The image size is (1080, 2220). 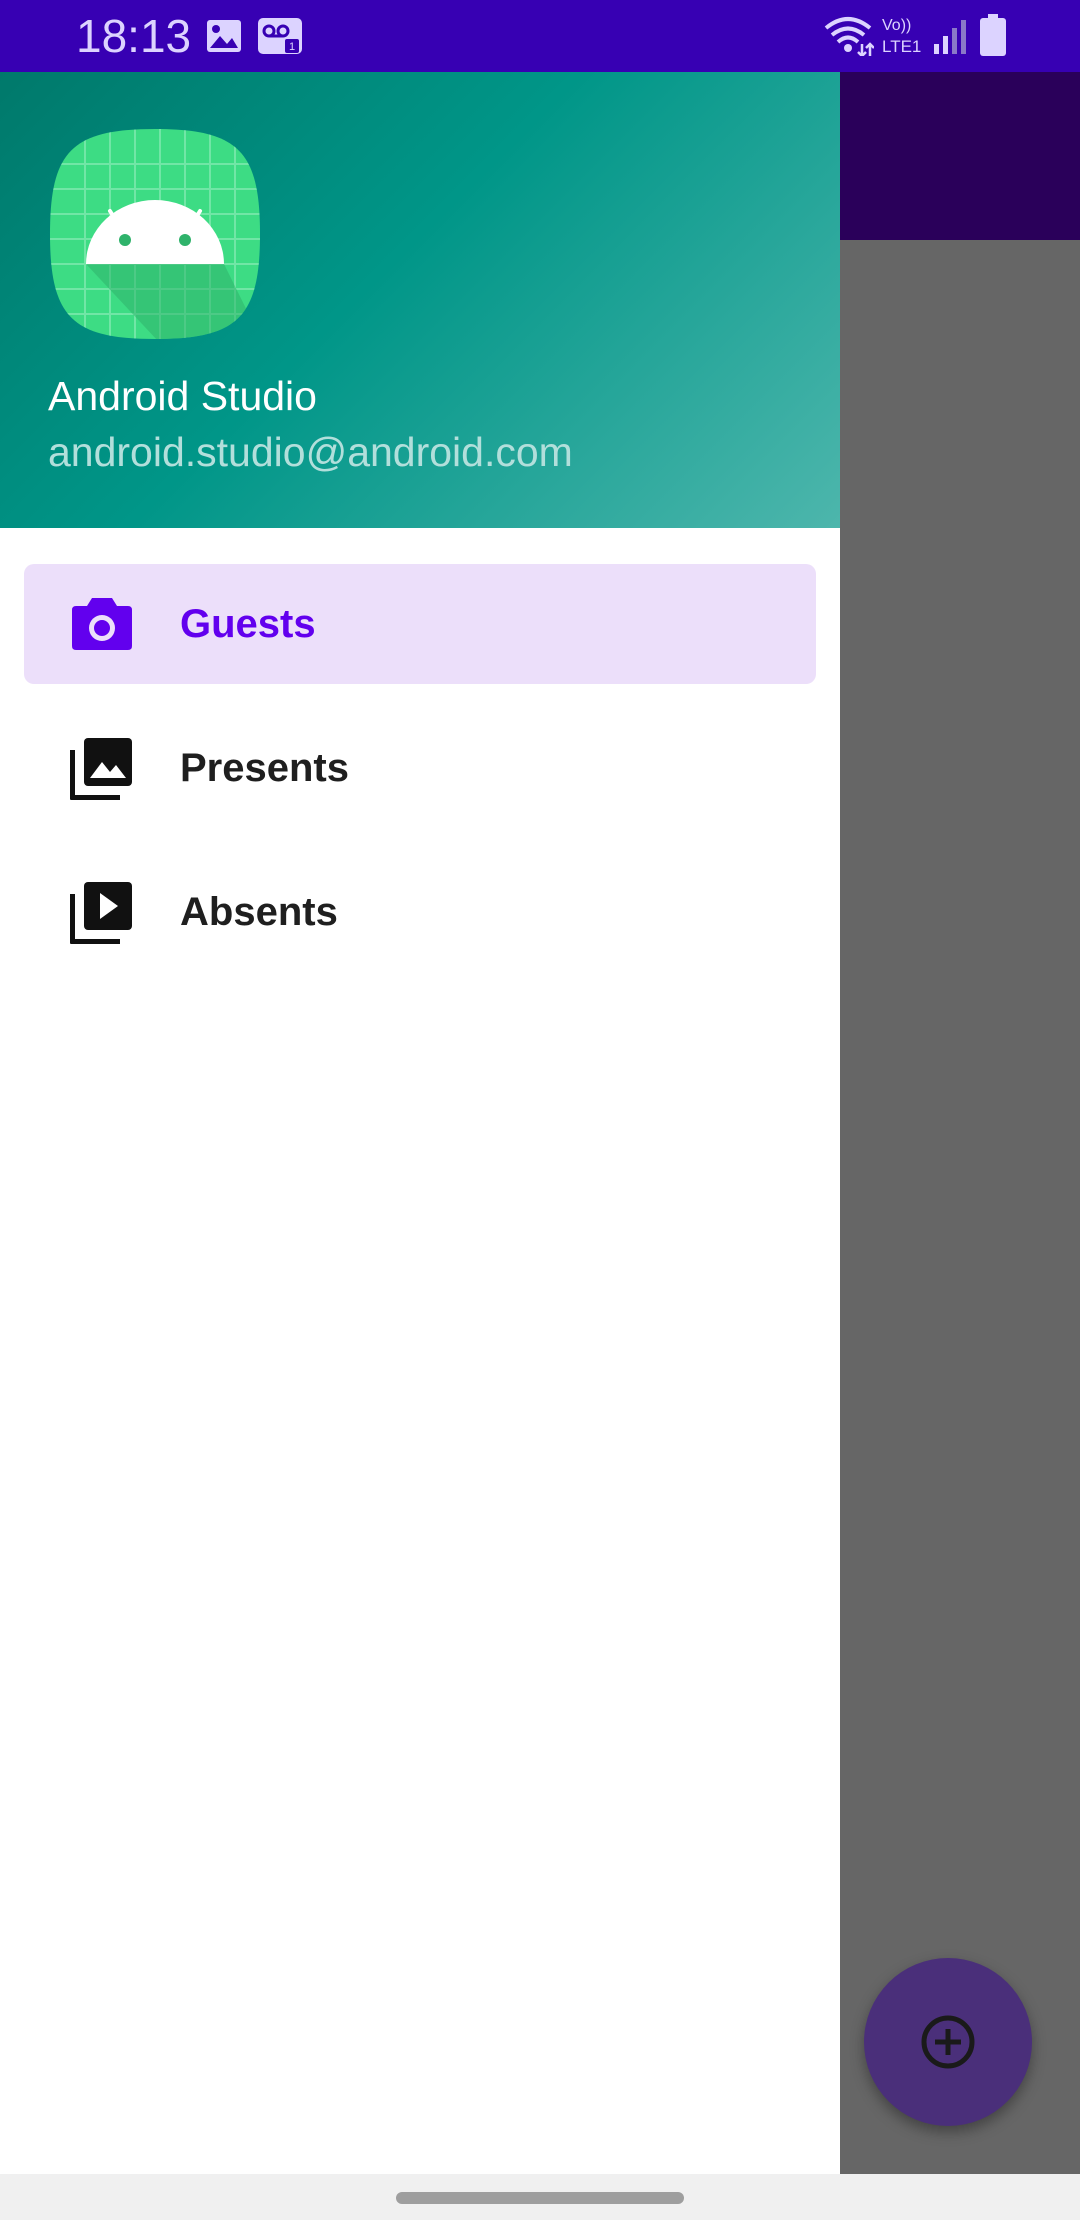 I want to click on add-fab-button, so click(x=948, y=2042).